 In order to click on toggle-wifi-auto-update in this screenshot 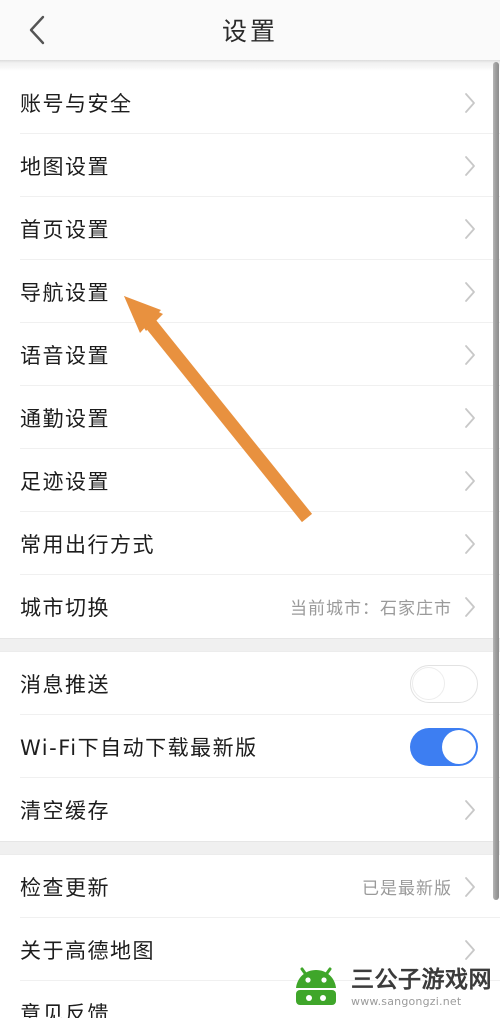, I will do `click(444, 746)`.